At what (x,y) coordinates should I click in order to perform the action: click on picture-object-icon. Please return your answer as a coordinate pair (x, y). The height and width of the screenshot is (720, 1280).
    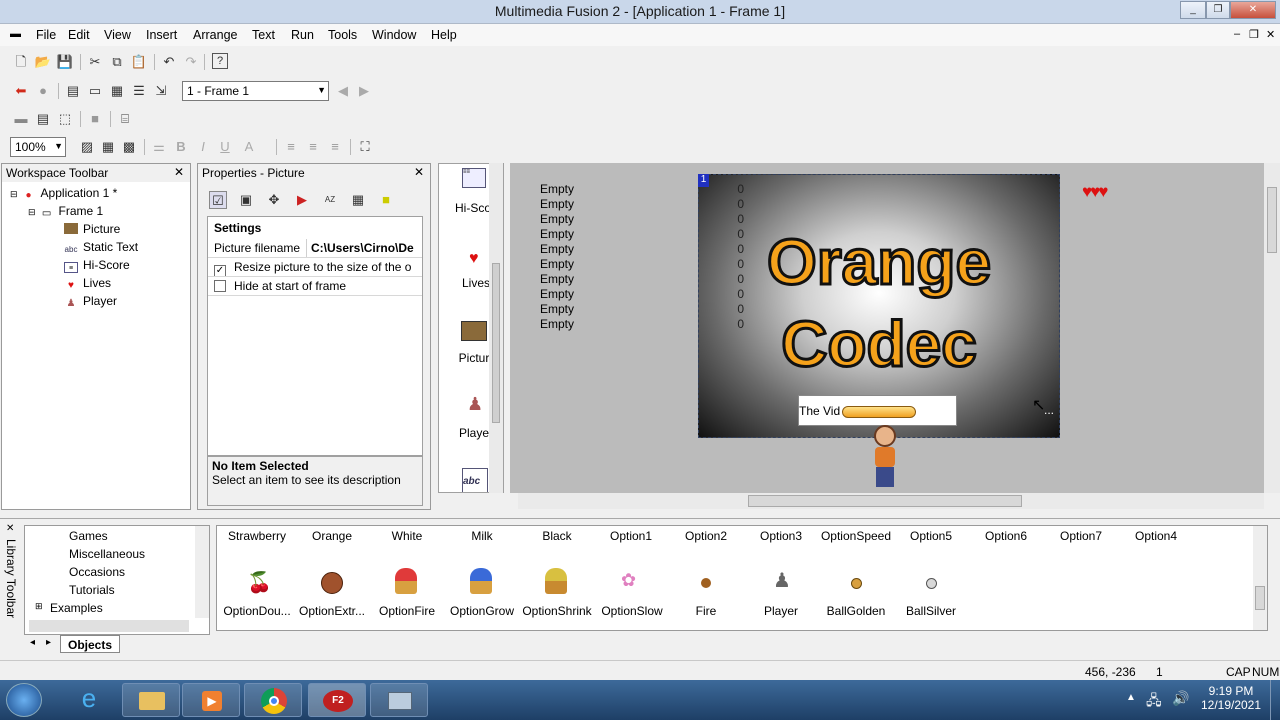
    Looking at the image, I should click on (474, 331).